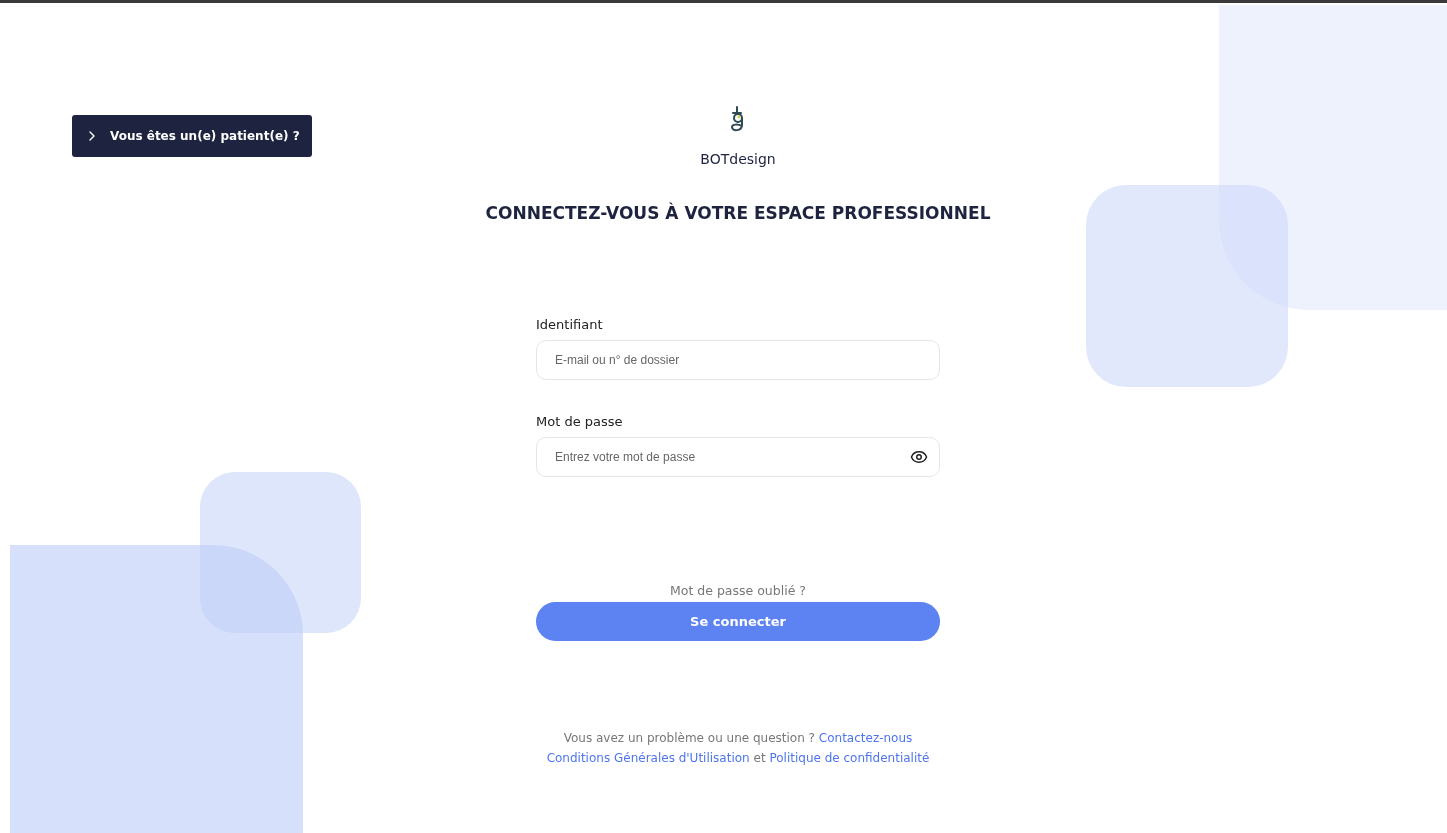 The image size is (1447, 833). Describe the element at coordinates (865, 738) in the screenshot. I see `footer-link: Contactez-nous` at that location.